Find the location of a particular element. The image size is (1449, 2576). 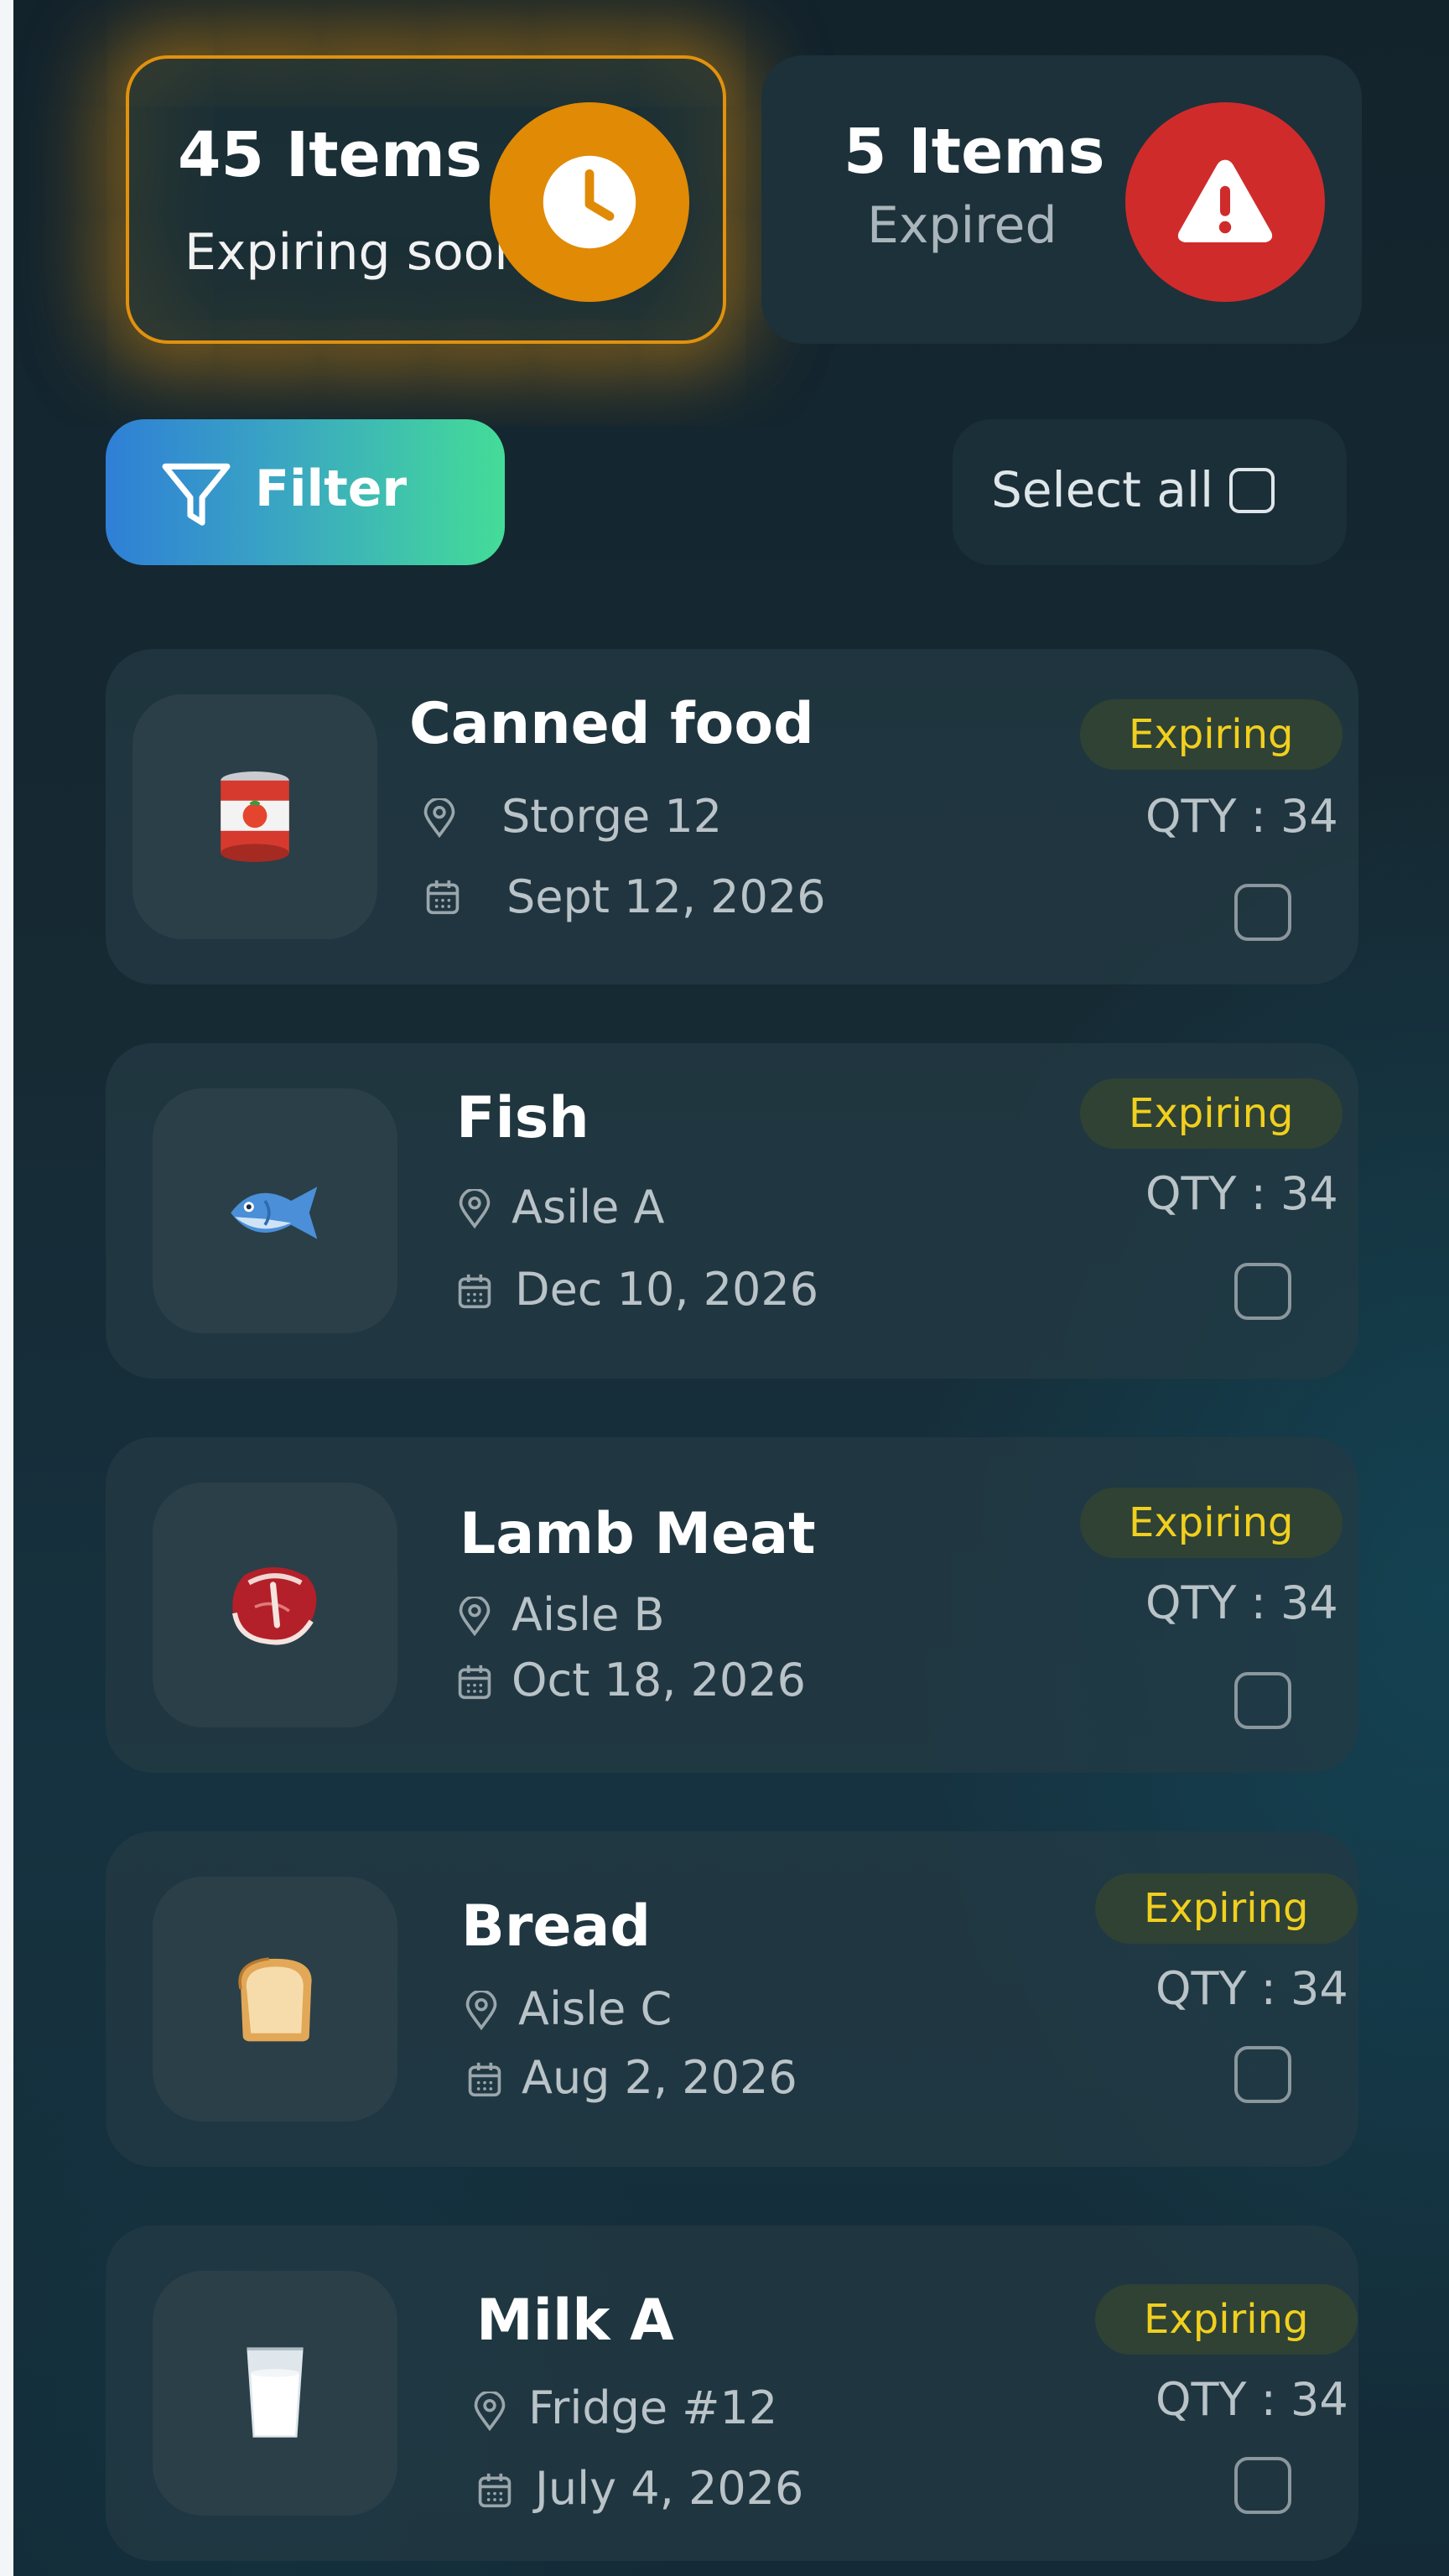

expired-label: Expired is located at coordinates (962, 225).